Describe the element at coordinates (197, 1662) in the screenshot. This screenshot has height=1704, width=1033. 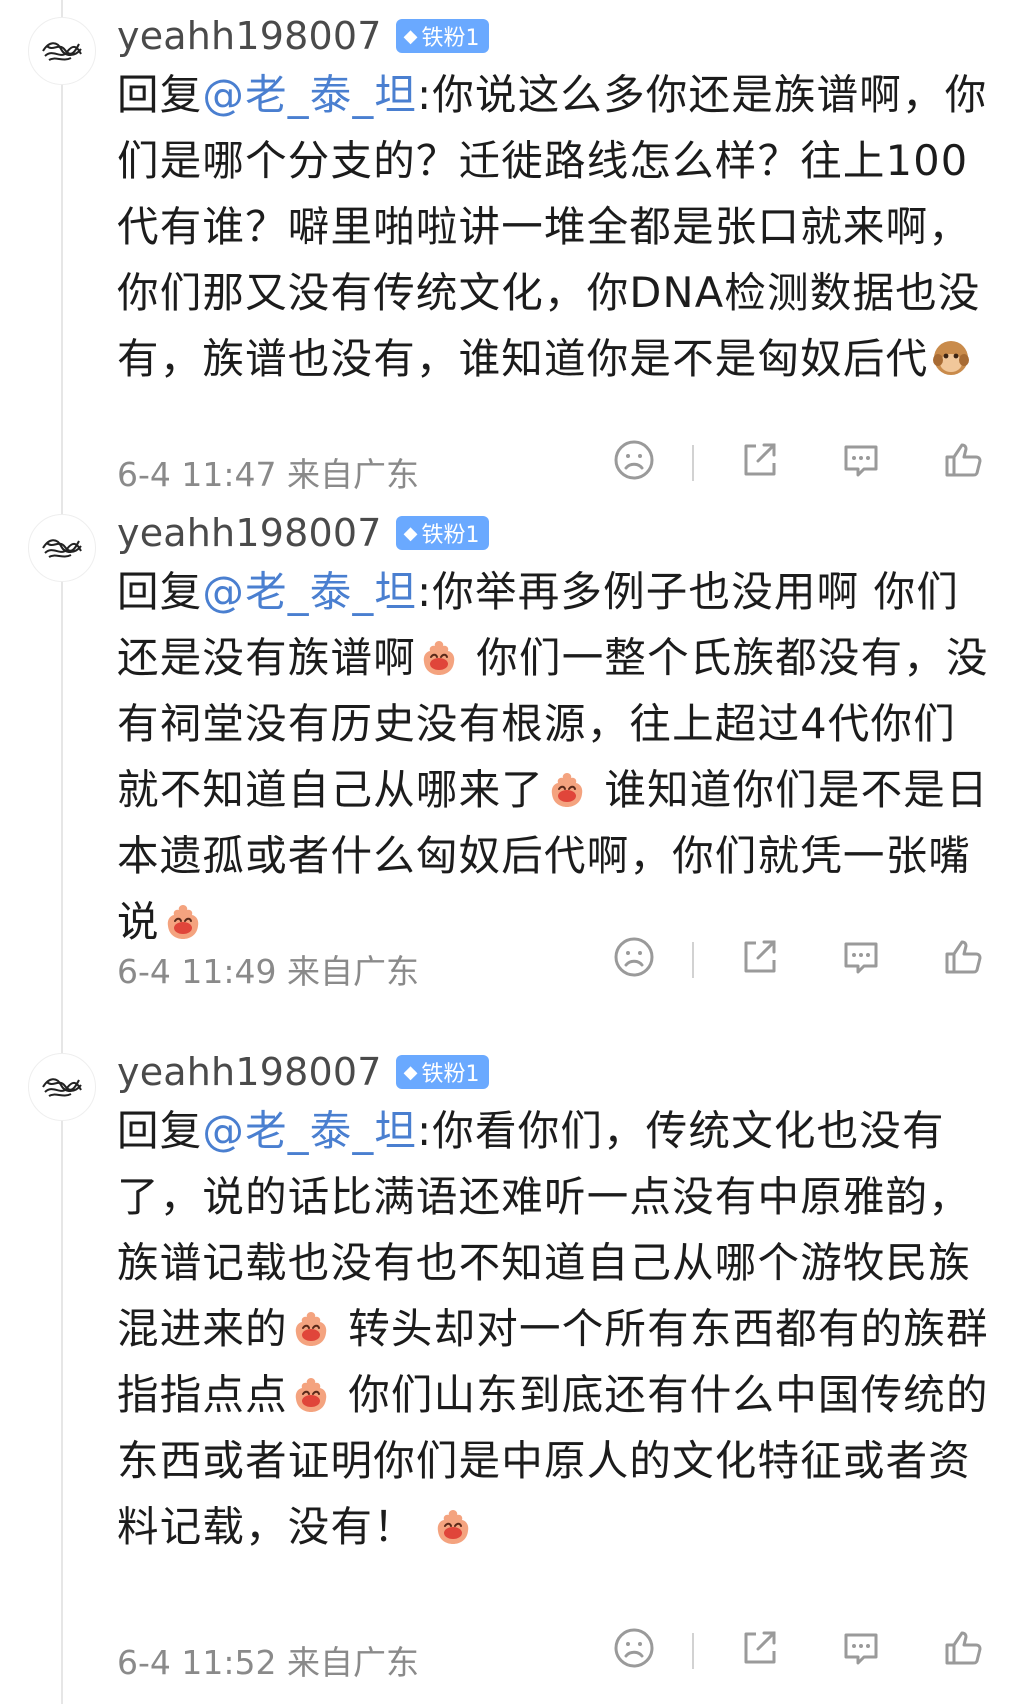
I see `timestamp: 6-4 11:52` at that location.